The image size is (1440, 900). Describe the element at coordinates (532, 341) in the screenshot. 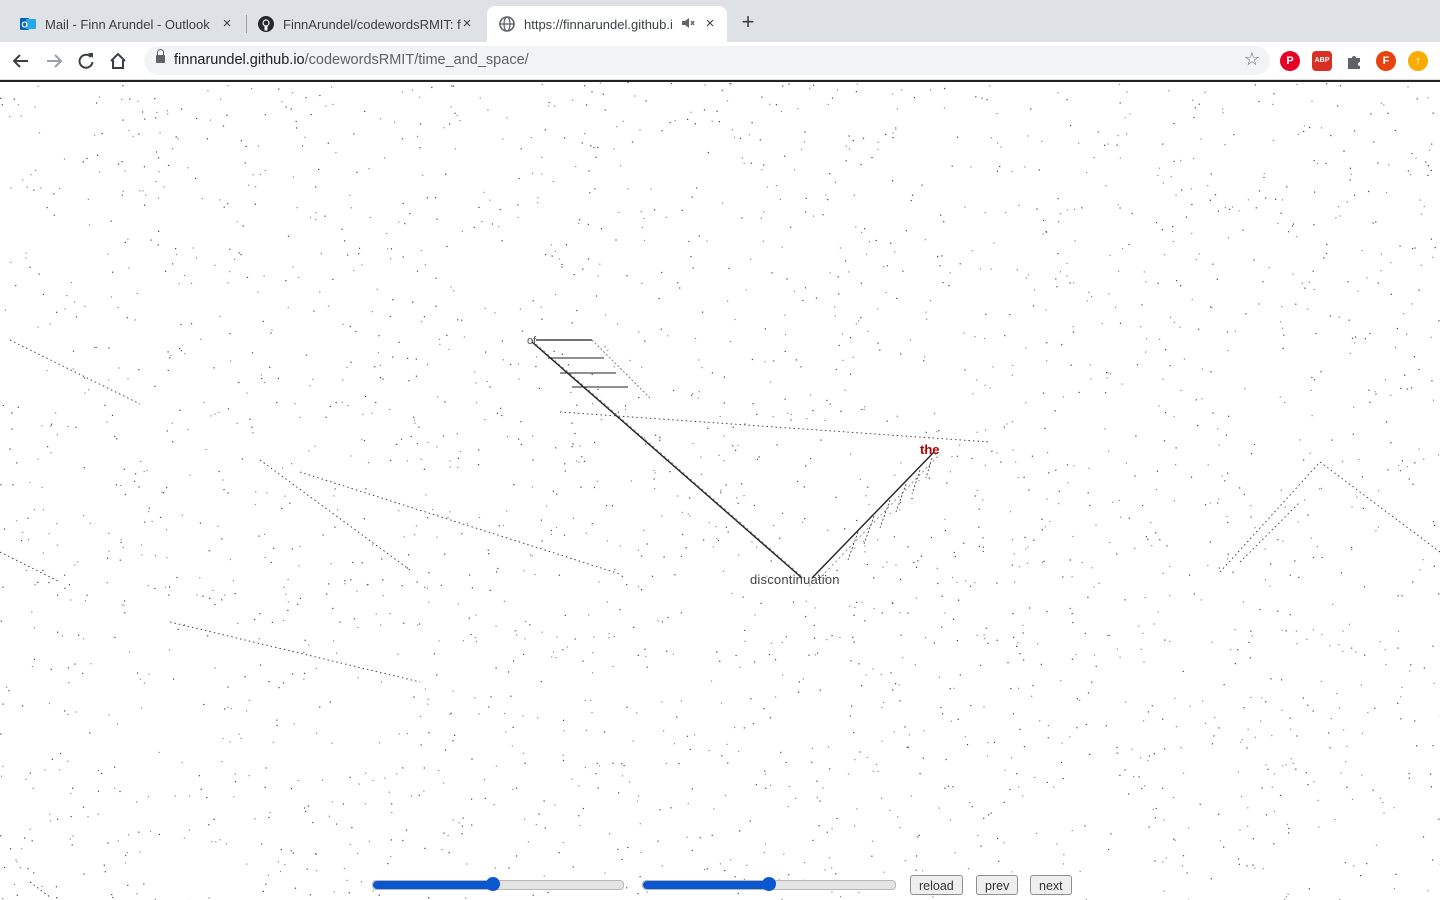

I see `canvas-word-of: of` at that location.